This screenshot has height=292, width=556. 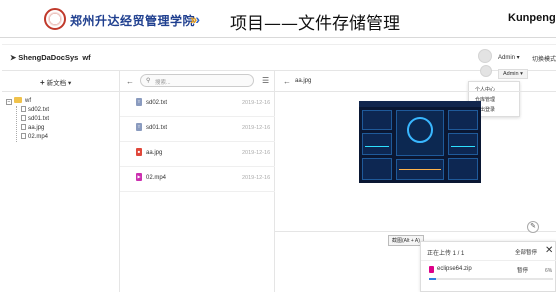 What do you see at coordinates (303, 81) in the screenshot?
I see `preview-file-name: aa.jpg` at bounding box center [303, 81].